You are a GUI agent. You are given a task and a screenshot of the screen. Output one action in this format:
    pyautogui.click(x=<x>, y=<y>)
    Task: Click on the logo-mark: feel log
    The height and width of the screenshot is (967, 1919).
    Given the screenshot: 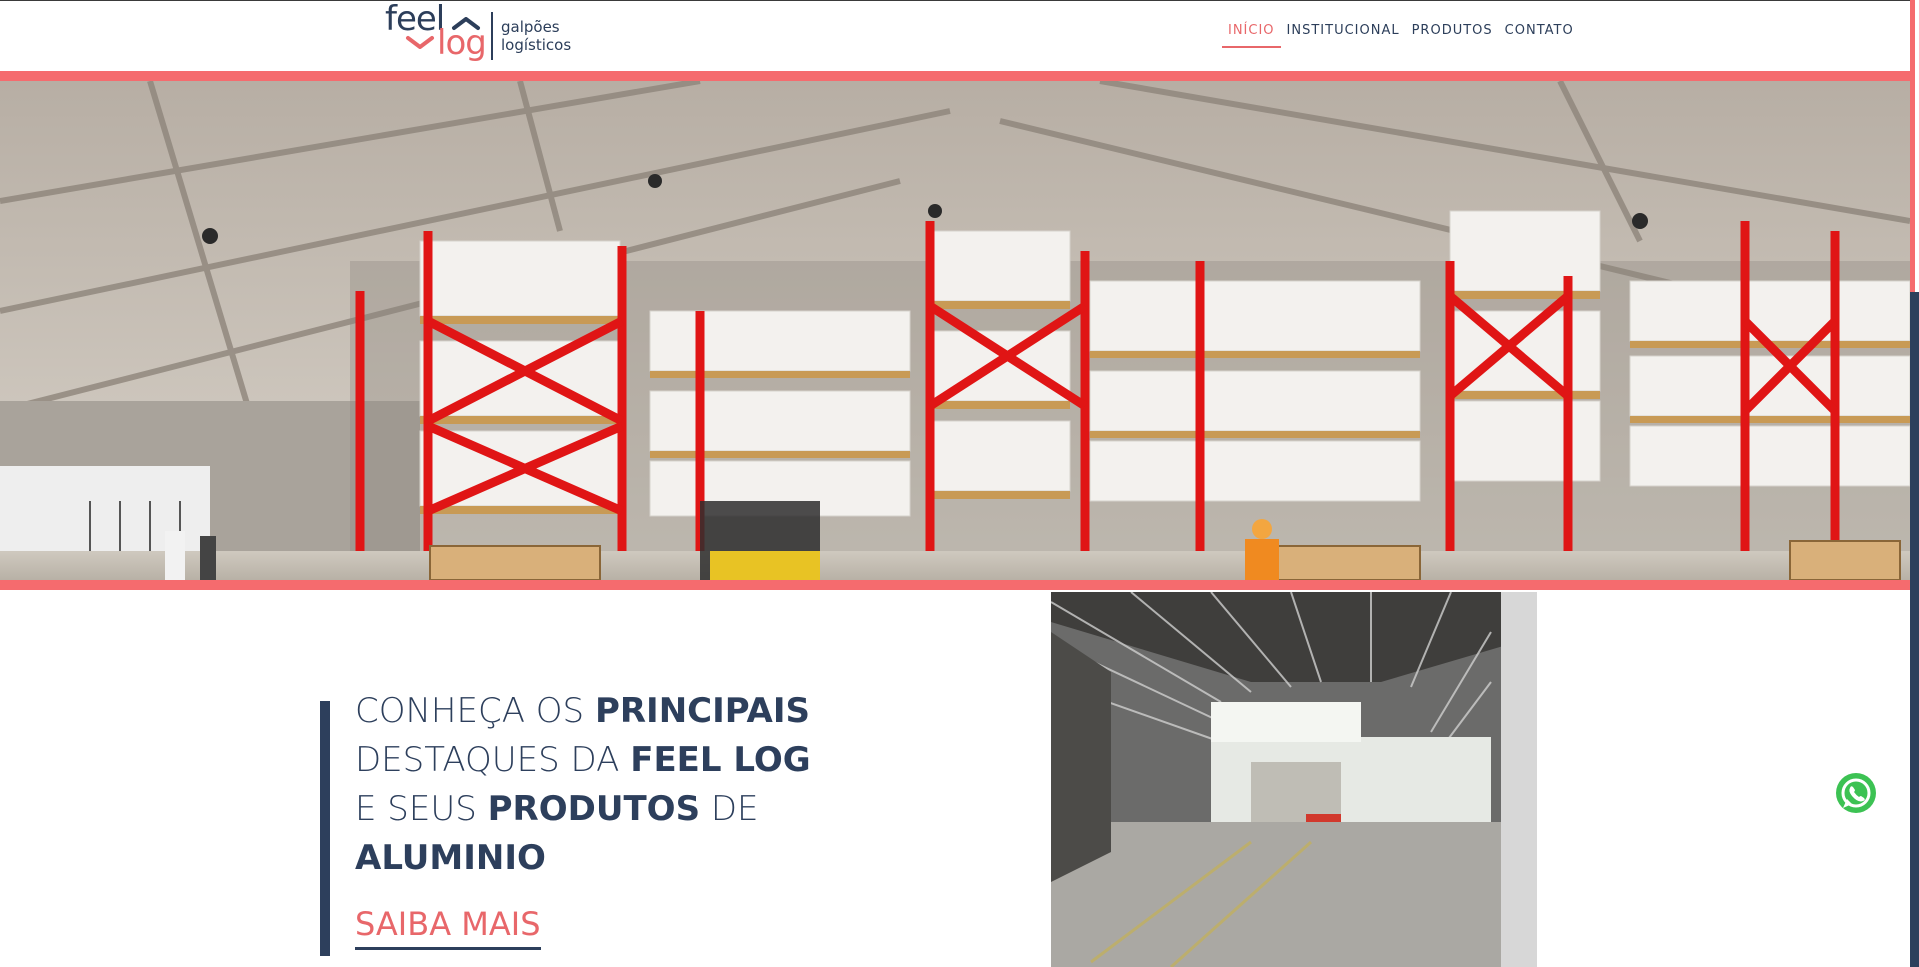 What is the action you would take?
    pyautogui.click(x=436, y=33)
    